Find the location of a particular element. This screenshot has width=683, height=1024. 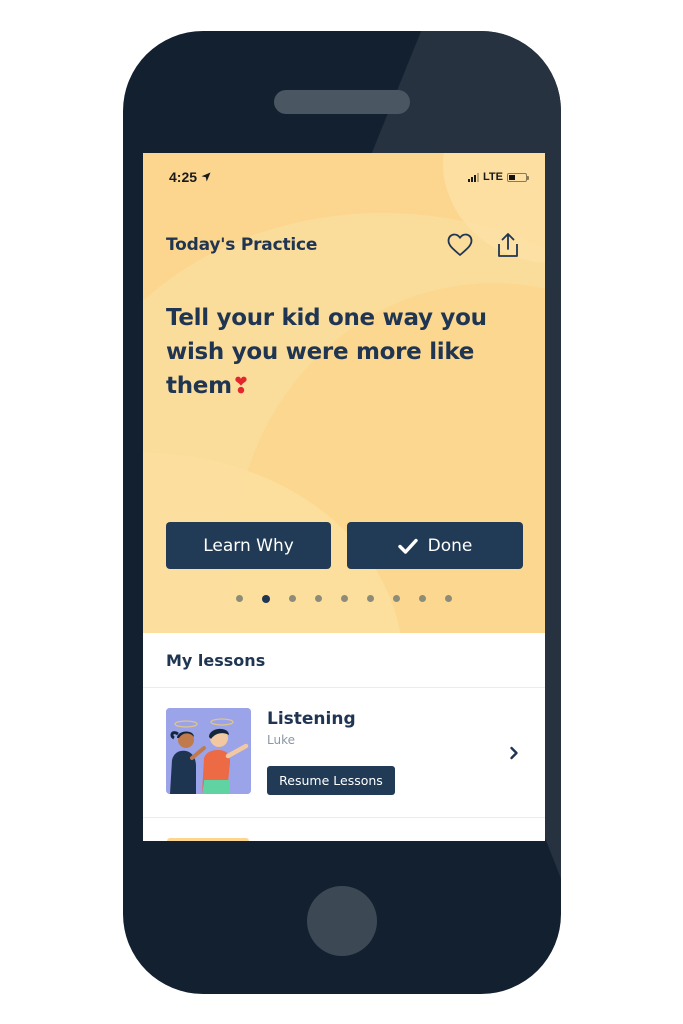

lesson-item: Listening Luke Resume Lessons is located at coordinates (344, 753).